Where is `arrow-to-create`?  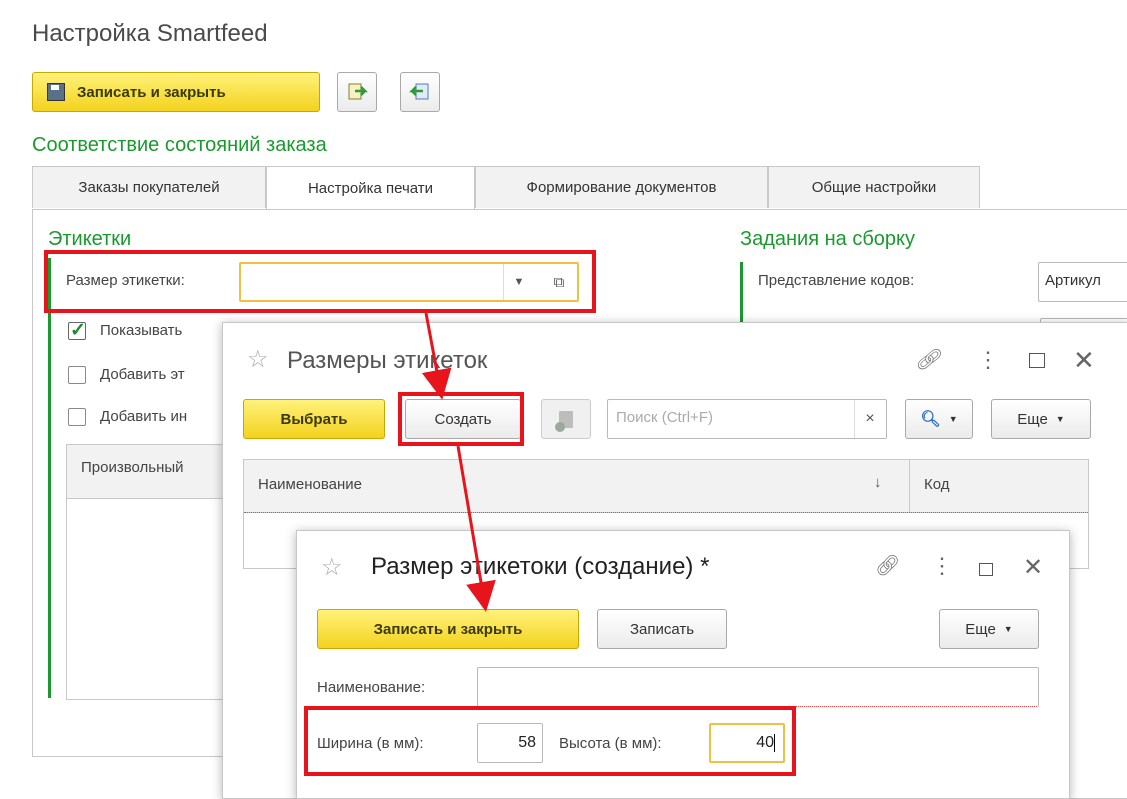
arrow-to-create is located at coordinates (436, 356).